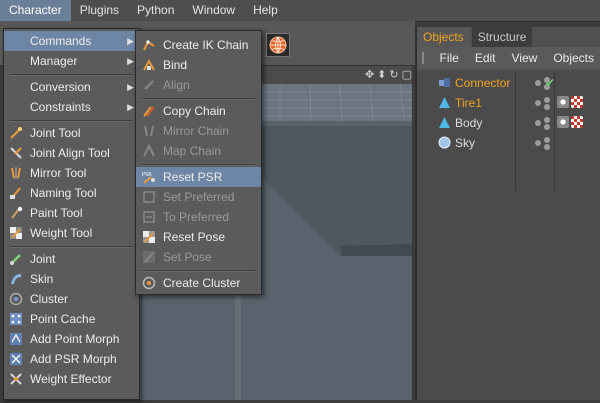 The image size is (600, 403). Describe the element at coordinates (444, 142) in the screenshot. I see `sky-icon` at that location.